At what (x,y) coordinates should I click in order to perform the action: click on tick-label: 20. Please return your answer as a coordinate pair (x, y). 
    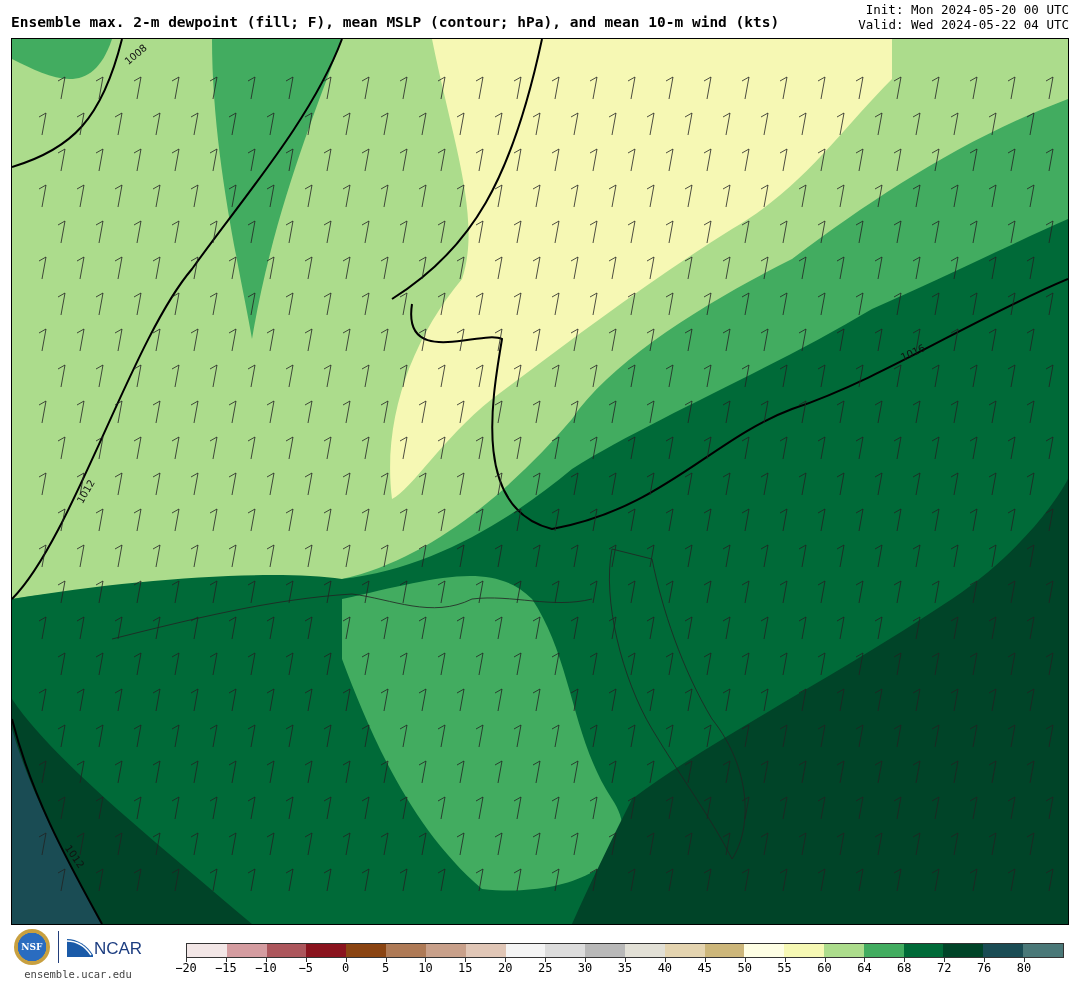
    Looking at the image, I should click on (505, 968).